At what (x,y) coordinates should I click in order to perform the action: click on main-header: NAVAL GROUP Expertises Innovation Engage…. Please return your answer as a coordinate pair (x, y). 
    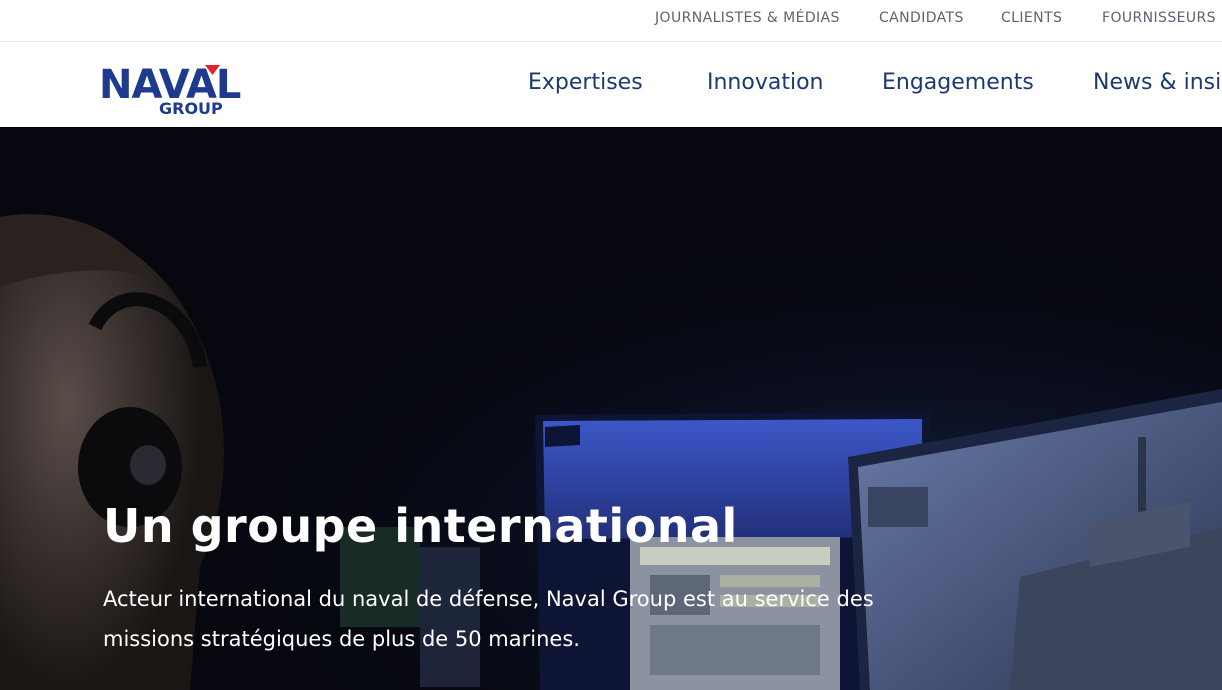
    Looking at the image, I should click on (611, 85).